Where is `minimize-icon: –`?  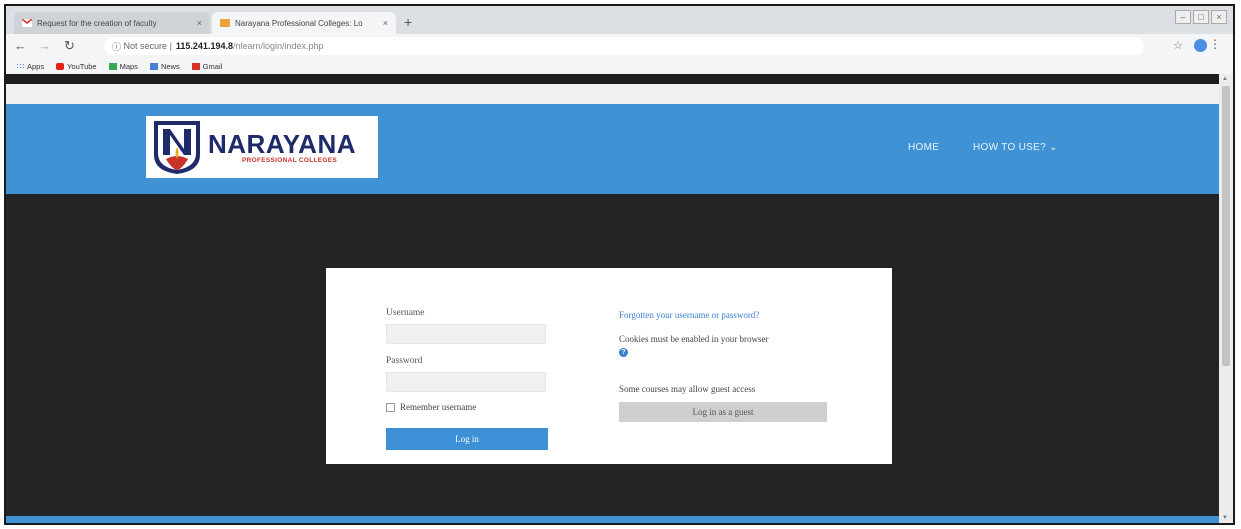 minimize-icon: – is located at coordinates (1183, 17).